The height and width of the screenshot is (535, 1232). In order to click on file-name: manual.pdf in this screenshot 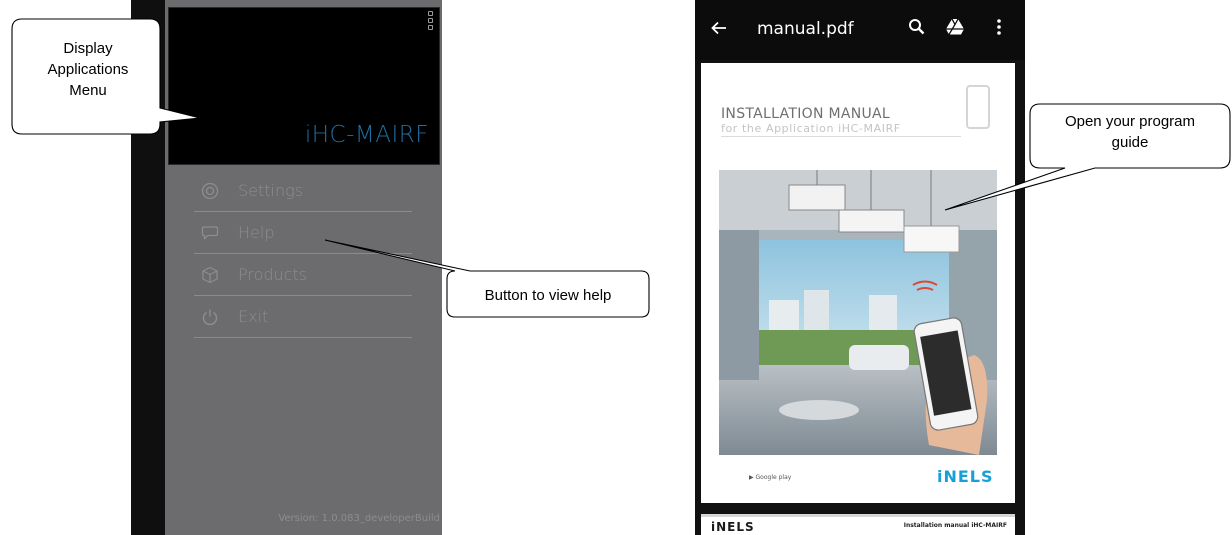, I will do `click(805, 29)`.